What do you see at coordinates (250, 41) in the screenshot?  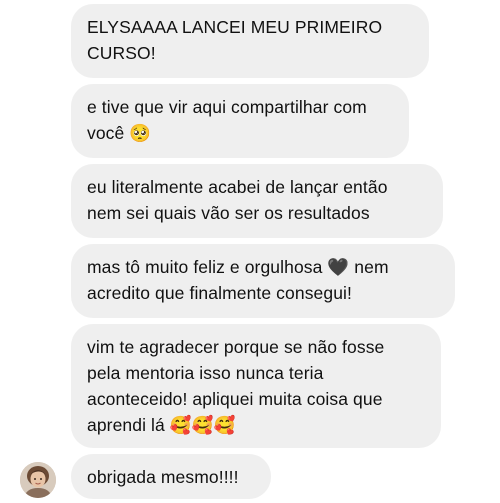 I see `message-bubble-1: ELYSAAAA LANCEI MEU PRIMEIRO CURSO!` at bounding box center [250, 41].